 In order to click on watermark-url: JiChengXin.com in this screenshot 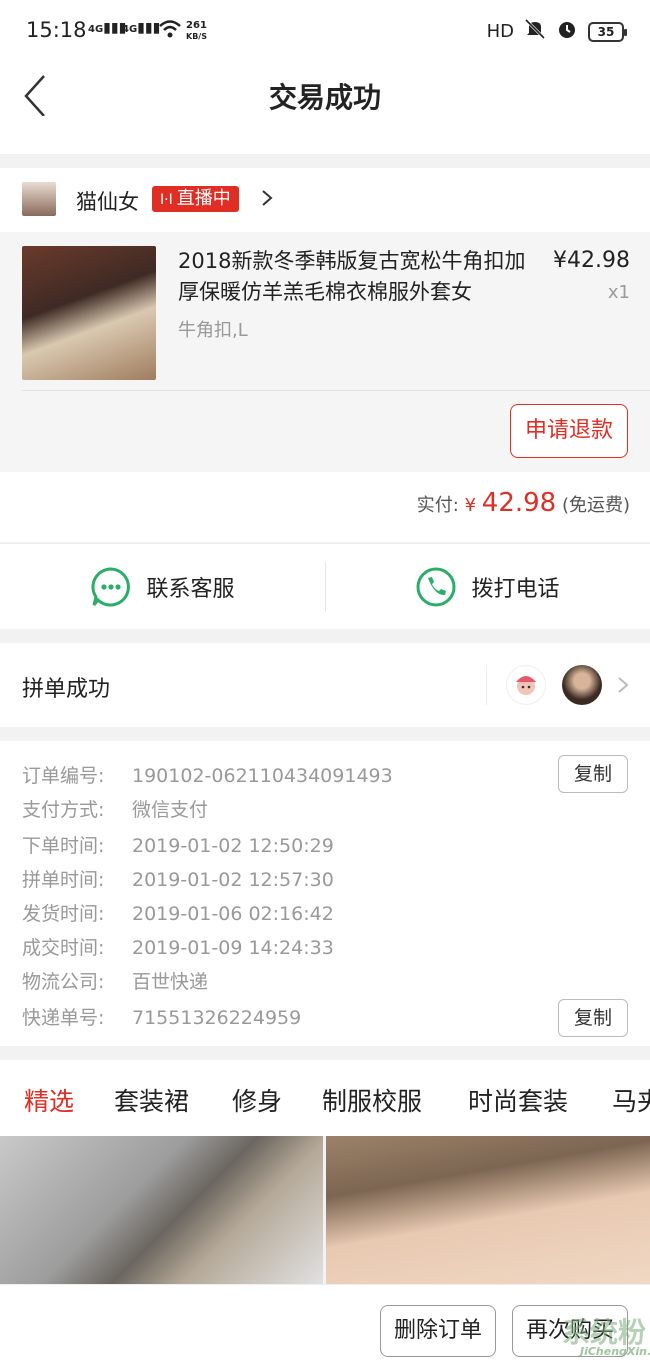, I will do `click(614, 1351)`.